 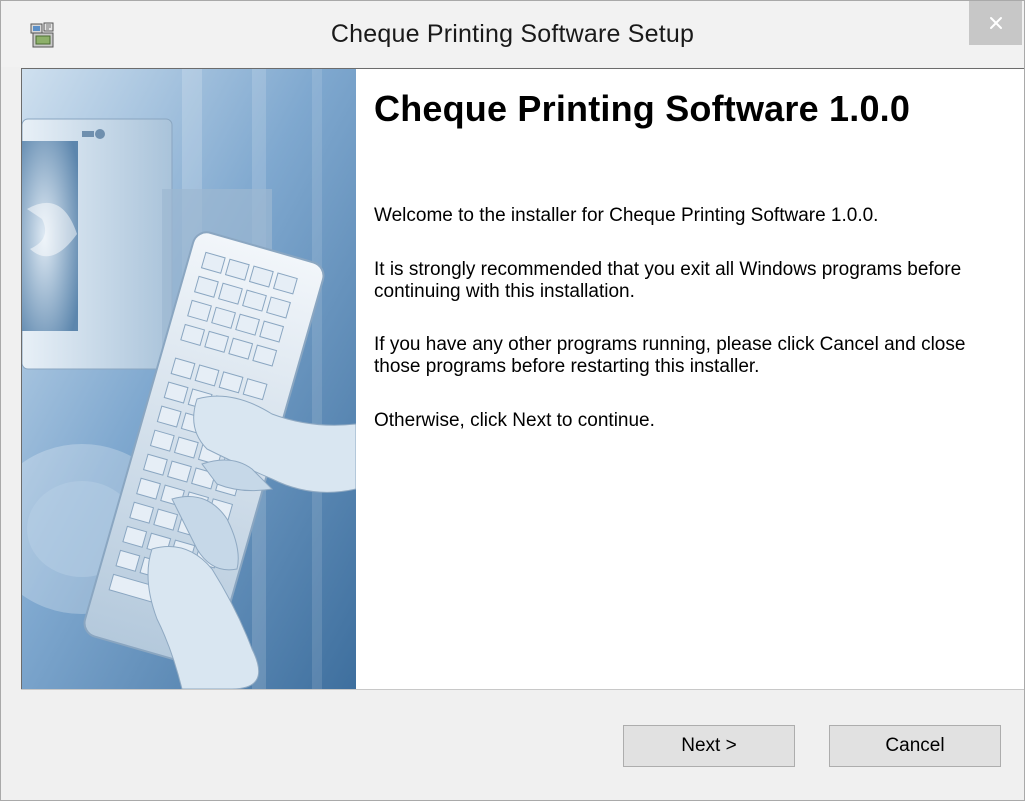 What do you see at coordinates (514, 420) in the screenshot?
I see `next-instruction-paragraph: Otherwise, click Next to continue.` at bounding box center [514, 420].